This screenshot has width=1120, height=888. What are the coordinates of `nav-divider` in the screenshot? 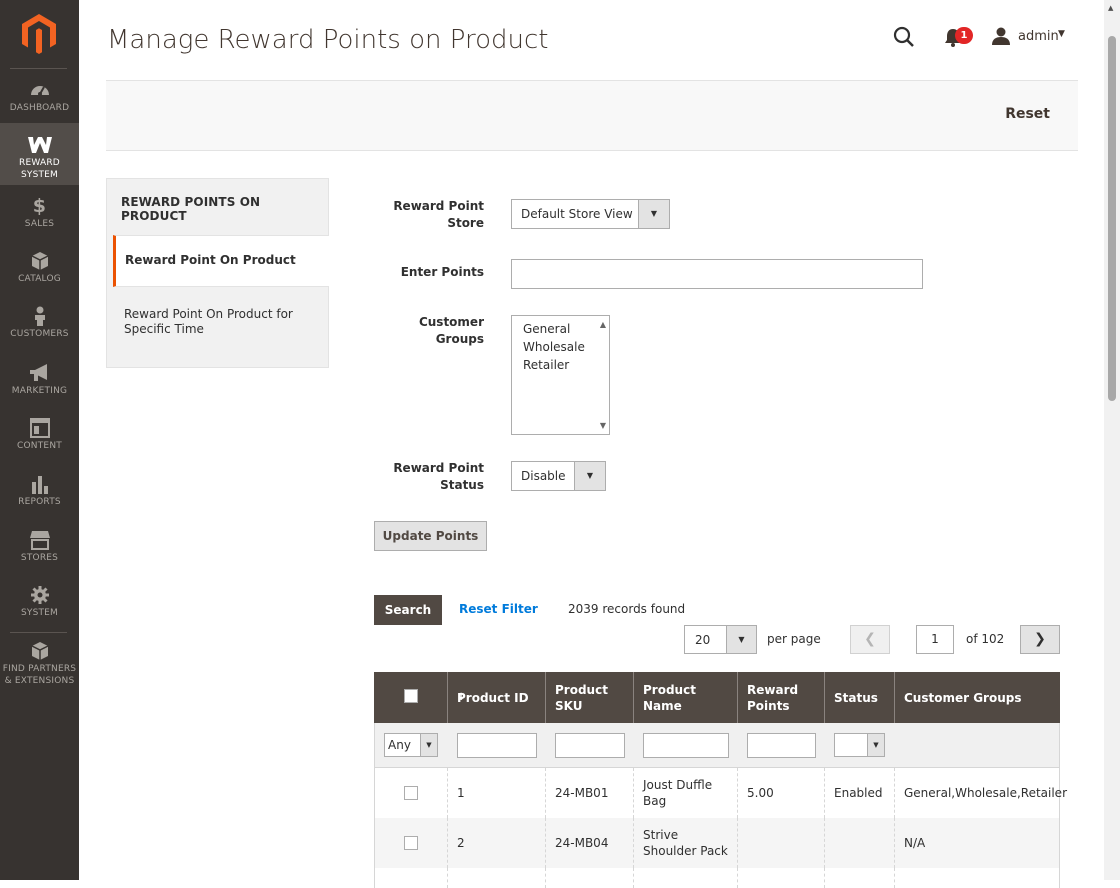 It's located at (38, 632).